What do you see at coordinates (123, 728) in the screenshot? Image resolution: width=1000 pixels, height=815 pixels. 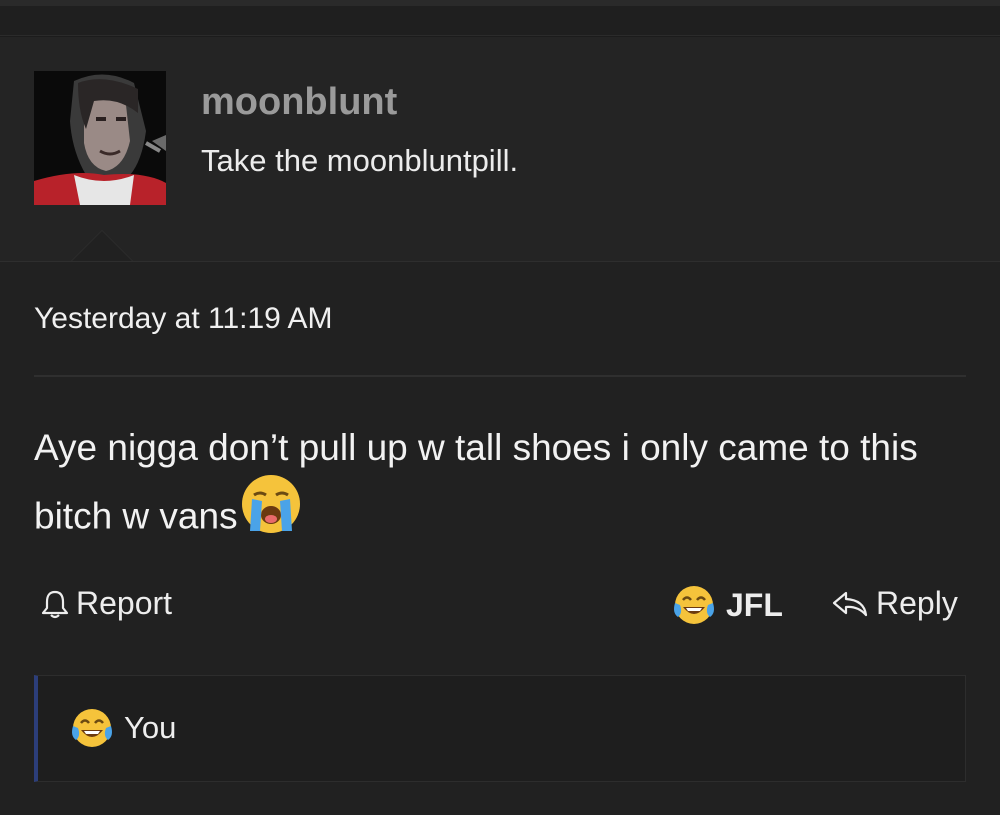 I see `reaction-summary: You` at bounding box center [123, 728].